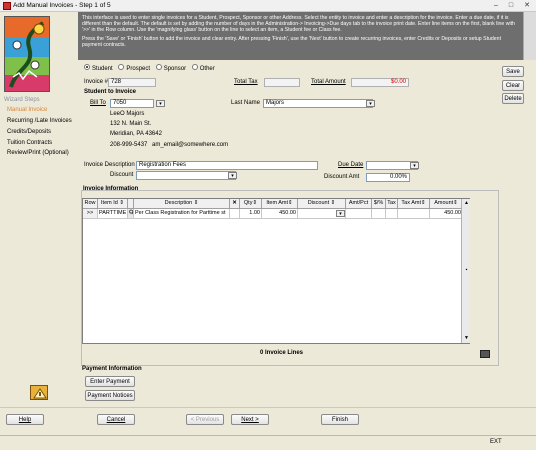 The image size is (536, 450). I want to click on wizard-step-credits: Credits/Deposits, so click(29, 132).